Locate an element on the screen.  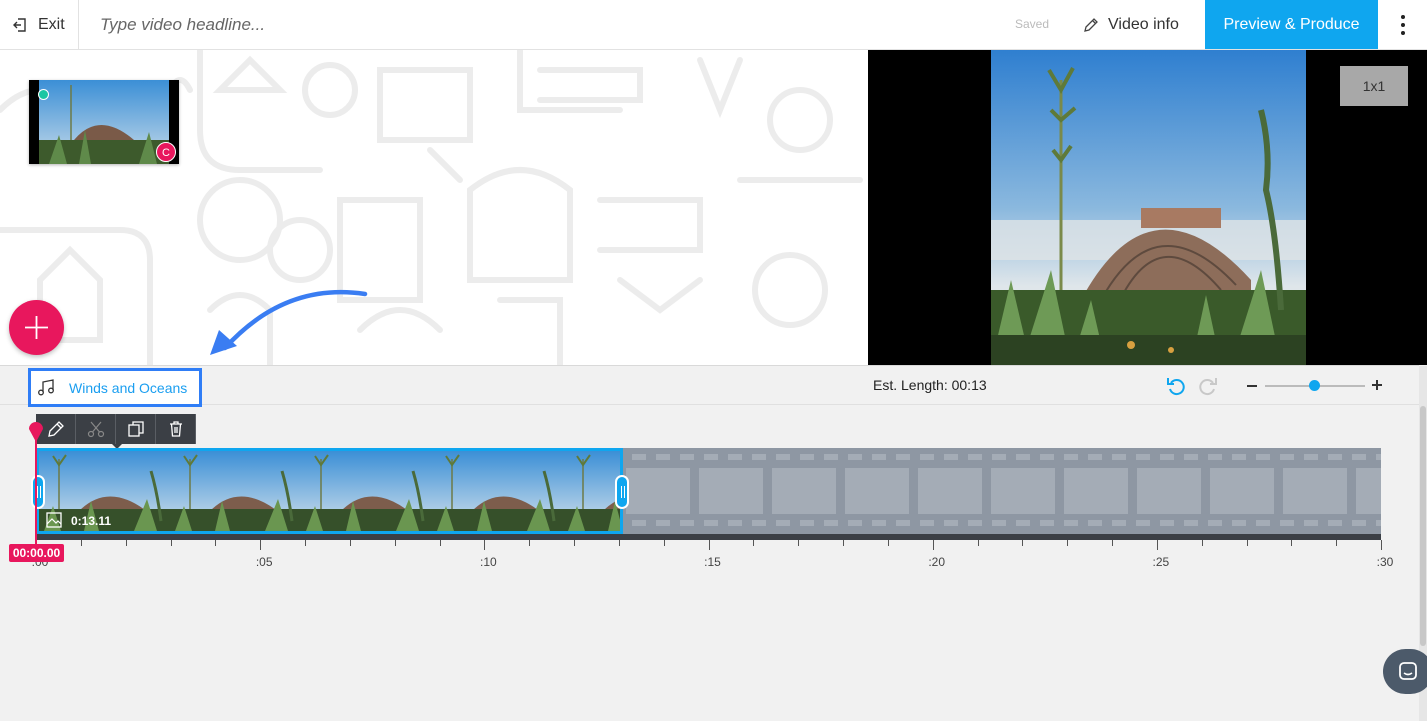
zoom-in-icon is located at coordinates (1377, 385).